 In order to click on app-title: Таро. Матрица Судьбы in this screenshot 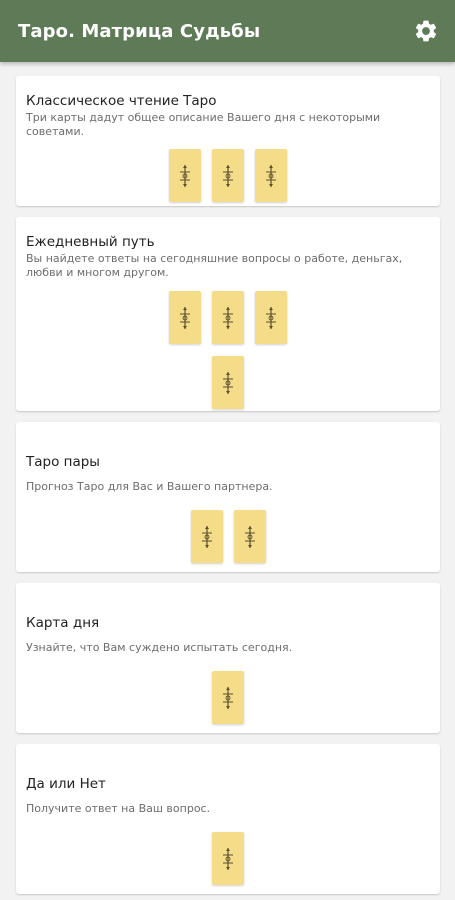, I will do `click(139, 31)`.